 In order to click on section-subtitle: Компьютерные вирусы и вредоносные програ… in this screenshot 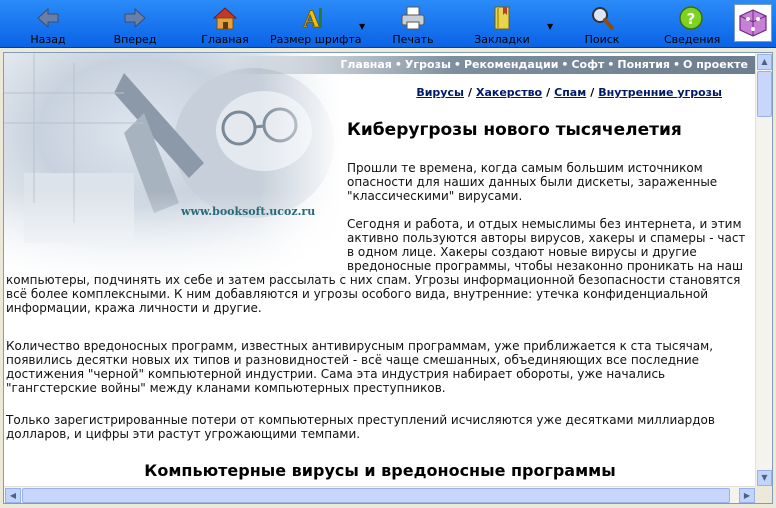, I will do `click(380, 470)`.